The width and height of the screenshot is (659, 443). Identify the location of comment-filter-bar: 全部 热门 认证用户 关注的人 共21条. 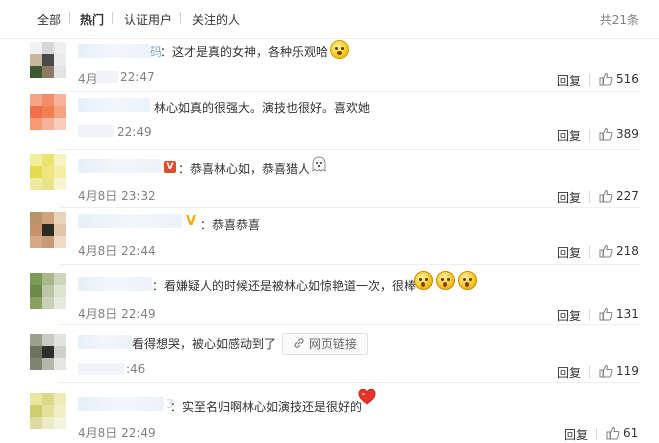
(329, 19).